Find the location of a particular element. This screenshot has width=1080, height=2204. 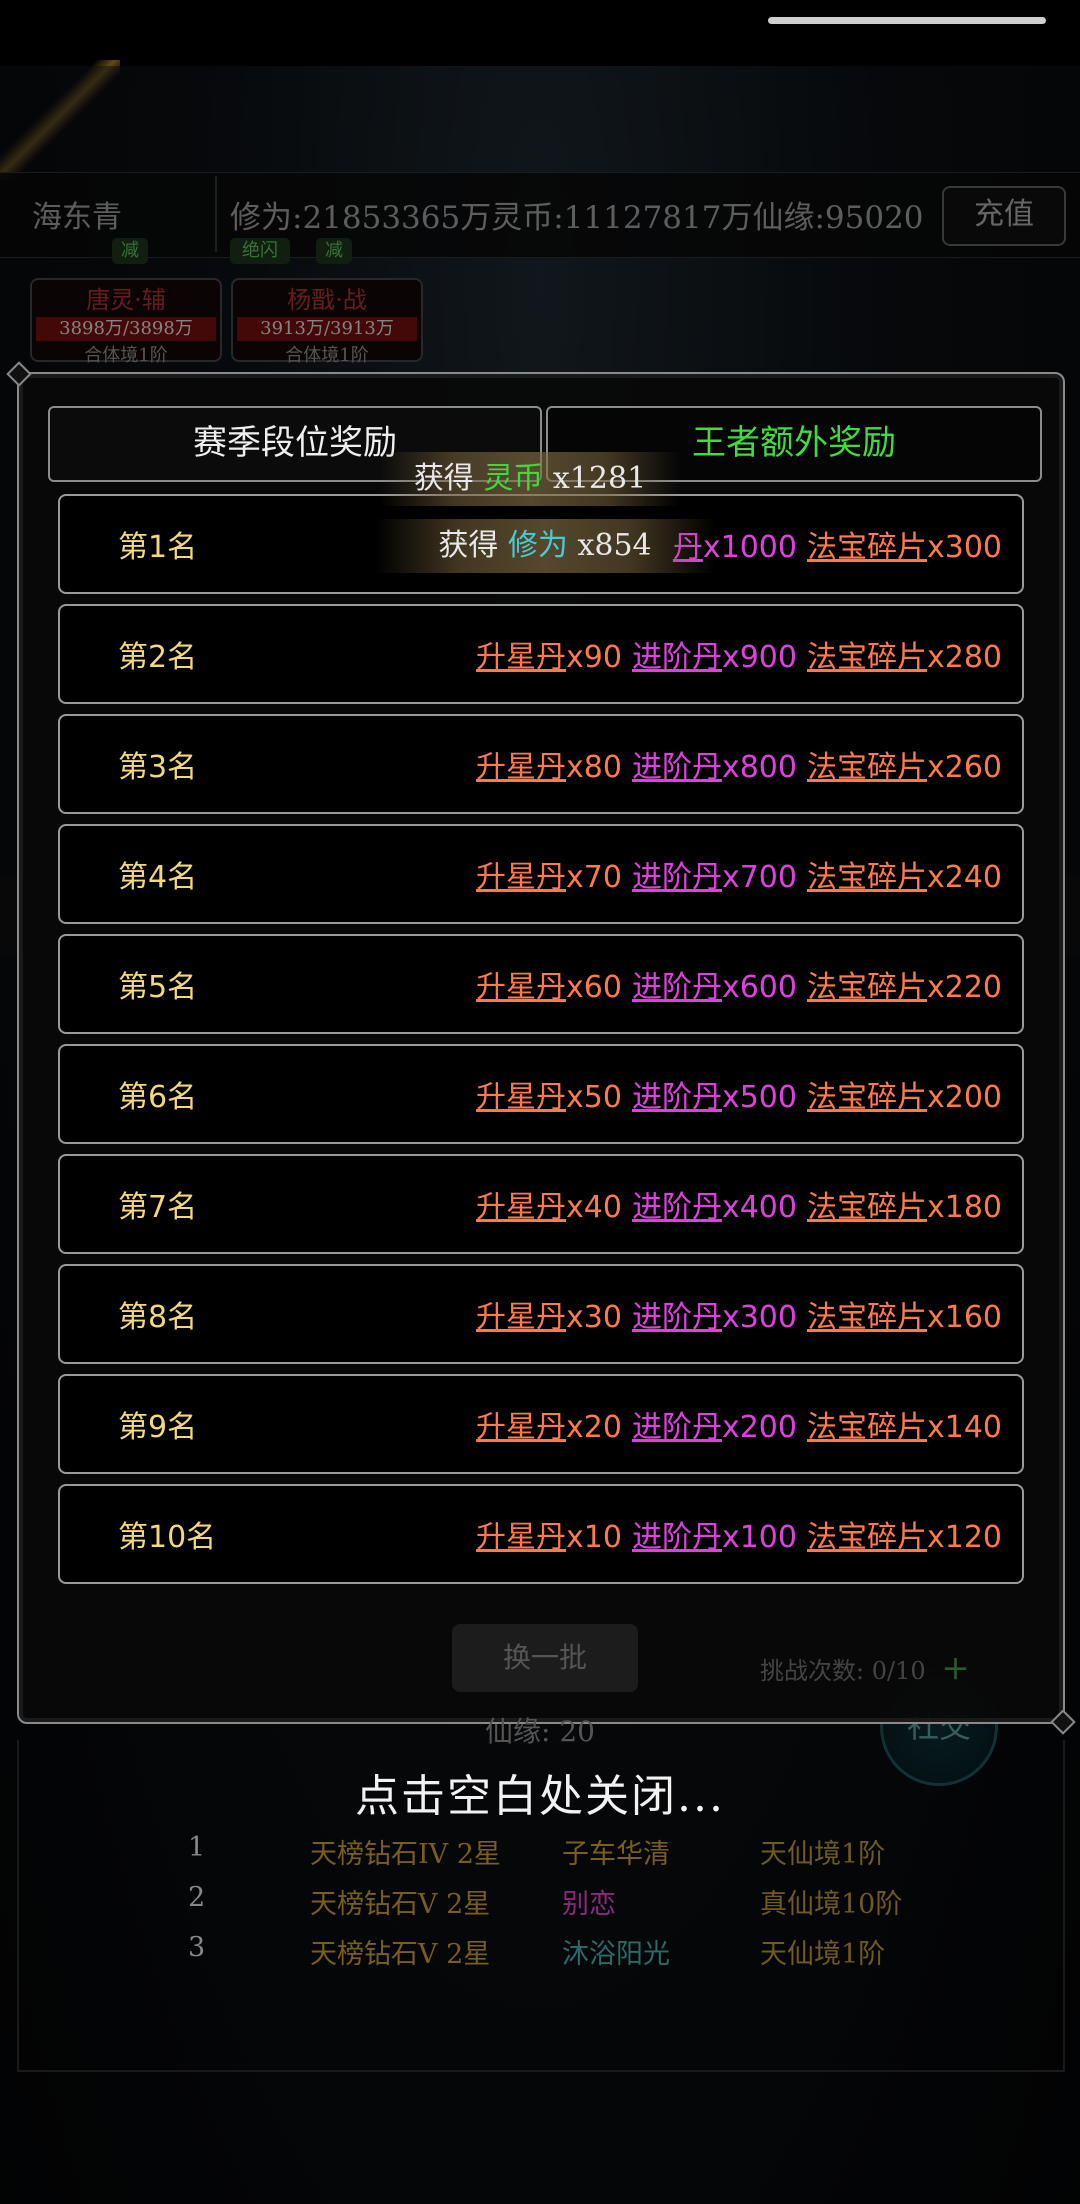

treasure-fragment-qty: x160 is located at coordinates (964, 1317).